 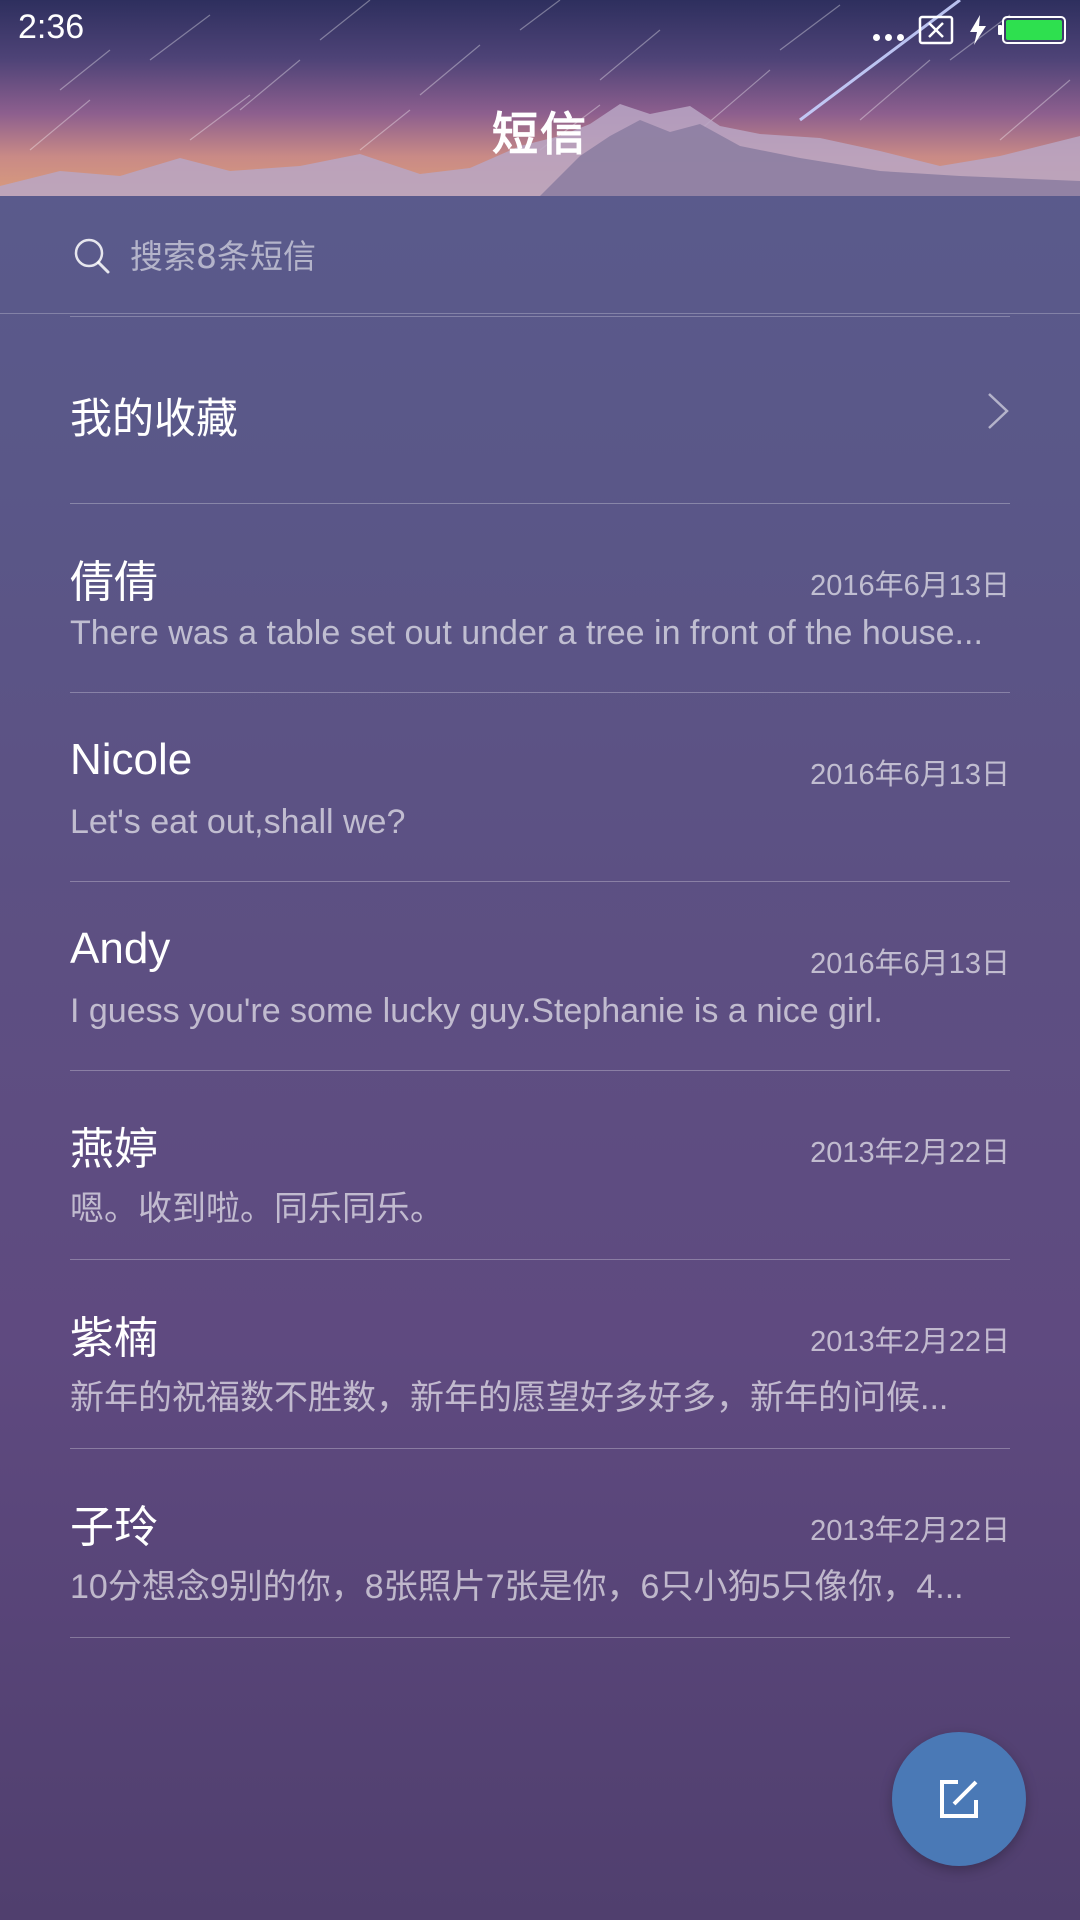 What do you see at coordinates (154, 418) in the screenshot?
I see `favorites-label: 我的收藏` at bounding box center [154, 418].